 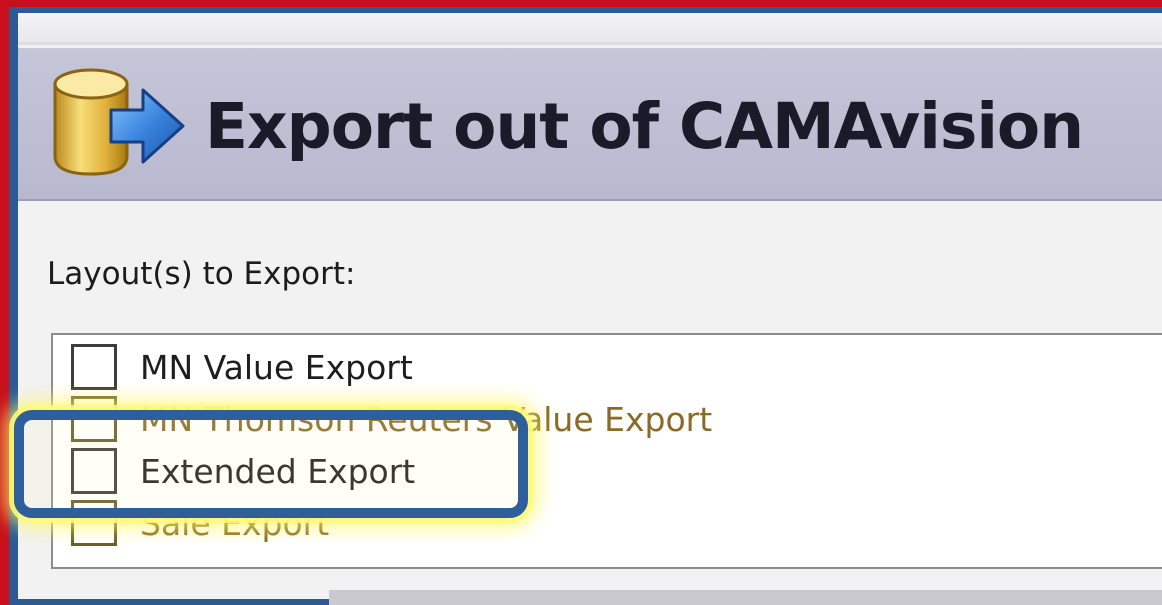 I want to click on list-item-label: MN Value Export, so click(x=276, y=367).